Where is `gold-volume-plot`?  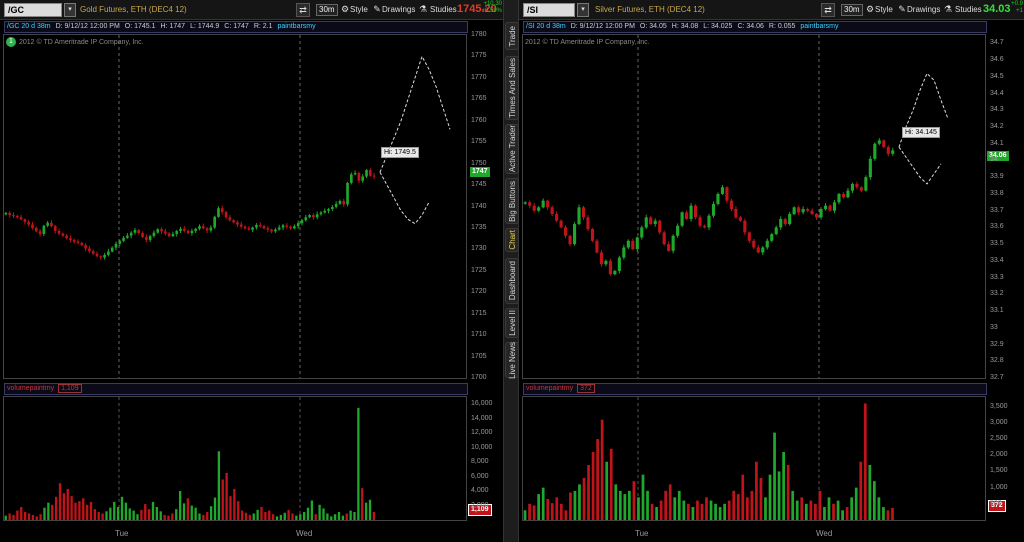
gold-volume-plot is located at coordinates (235, 458).